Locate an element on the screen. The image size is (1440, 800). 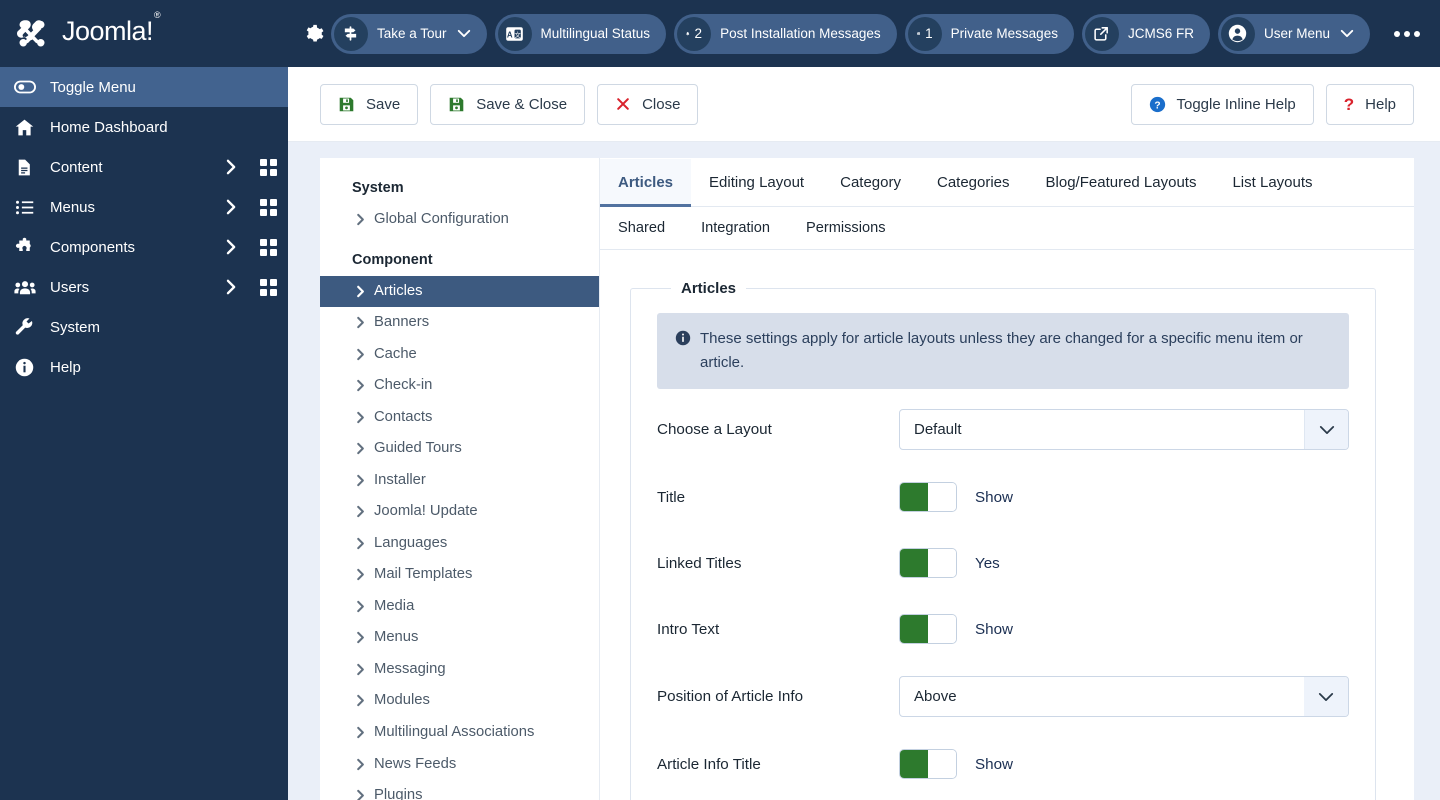
field-row-intro-text: Intro Text Show is located at coordinates (1003, 629).